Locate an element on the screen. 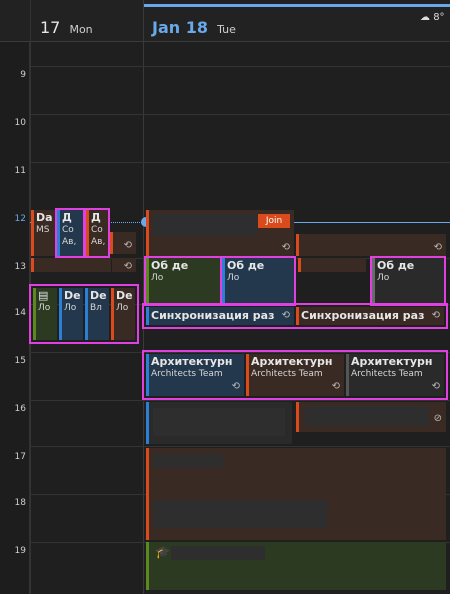 Image resolution: width=450 pixels, height=594 pixels. event-mon-5: ▤ Ло is located at coordinates (45, 314).